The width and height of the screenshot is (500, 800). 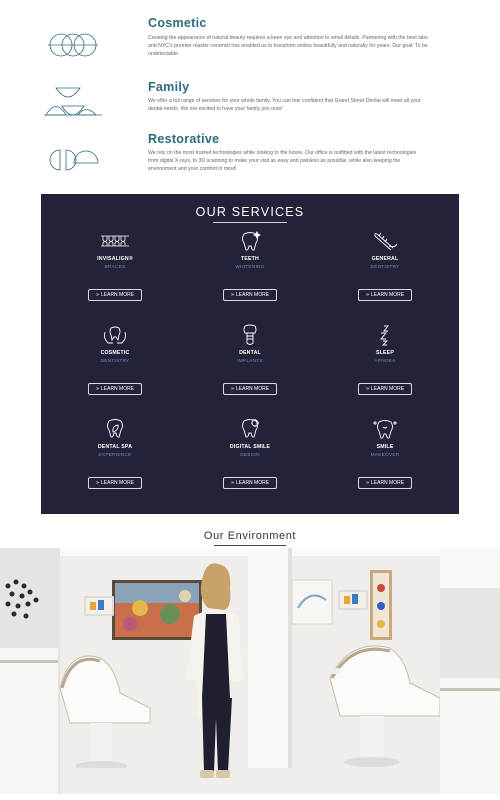 I want to click on services-heading: OUR SERVICES, so click(x=250, y=212).